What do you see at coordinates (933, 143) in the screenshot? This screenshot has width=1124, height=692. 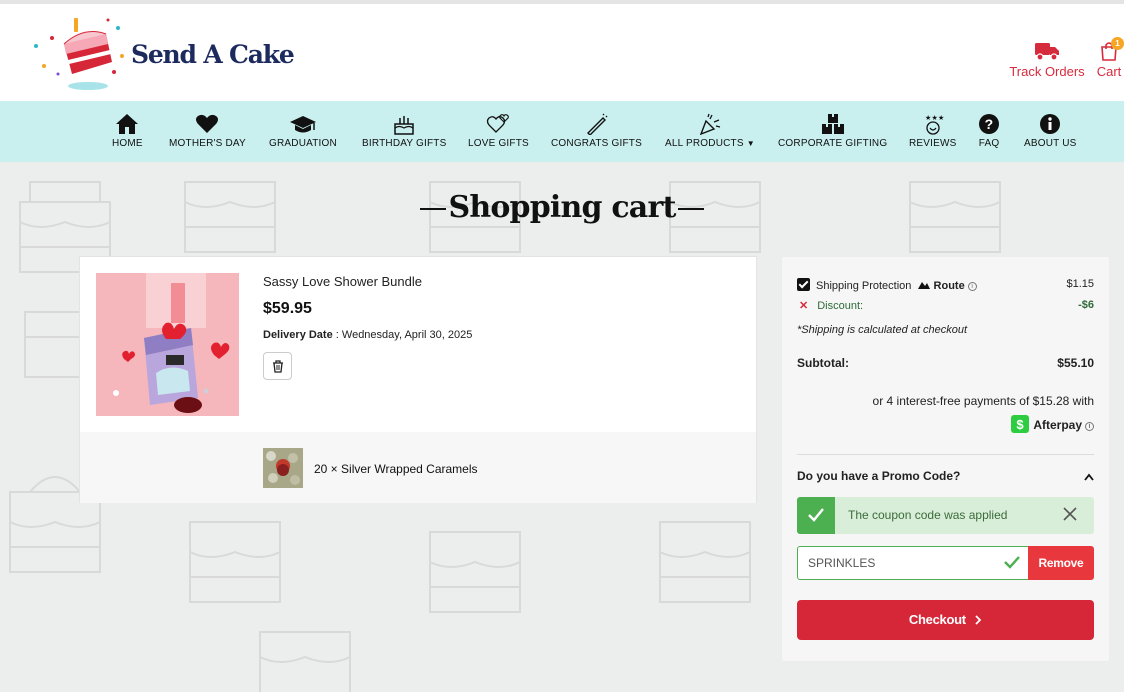 I see `nav-reviews-label: REVIEWS` at bounding box center [933, 143].